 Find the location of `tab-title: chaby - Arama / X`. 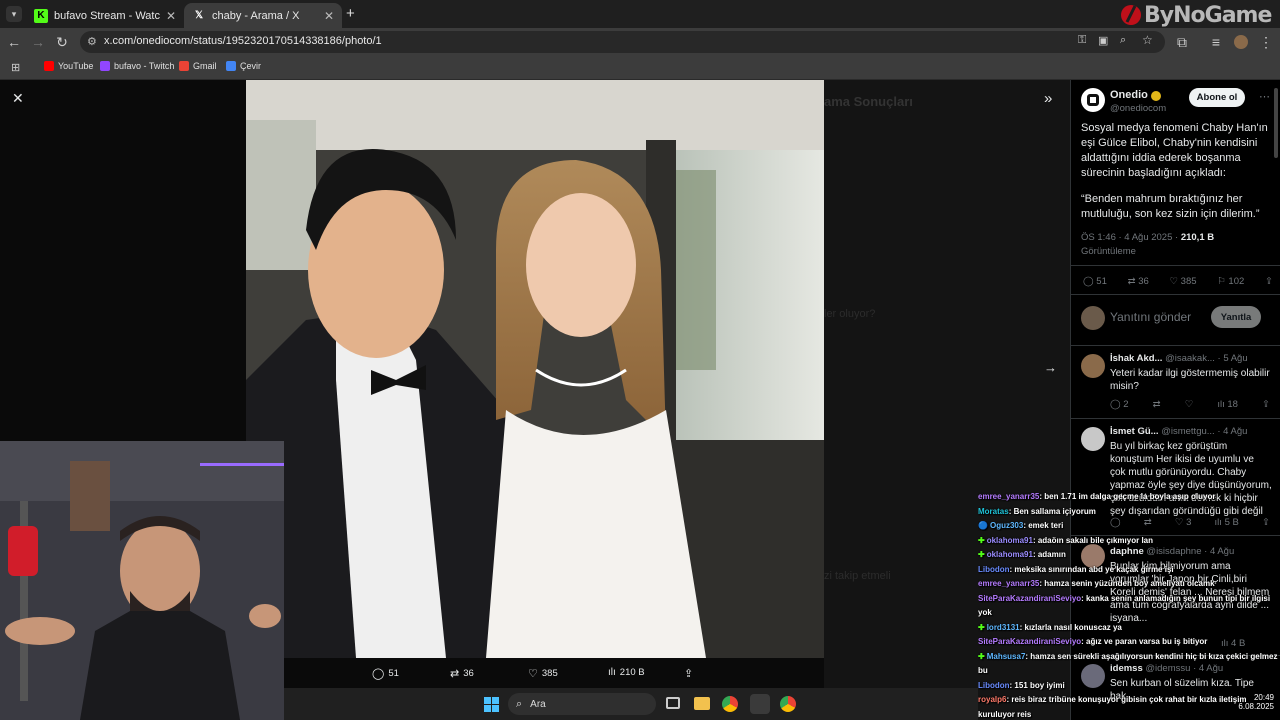

tab-title: chaby - Arama / X is located at coordinates (256, 15).